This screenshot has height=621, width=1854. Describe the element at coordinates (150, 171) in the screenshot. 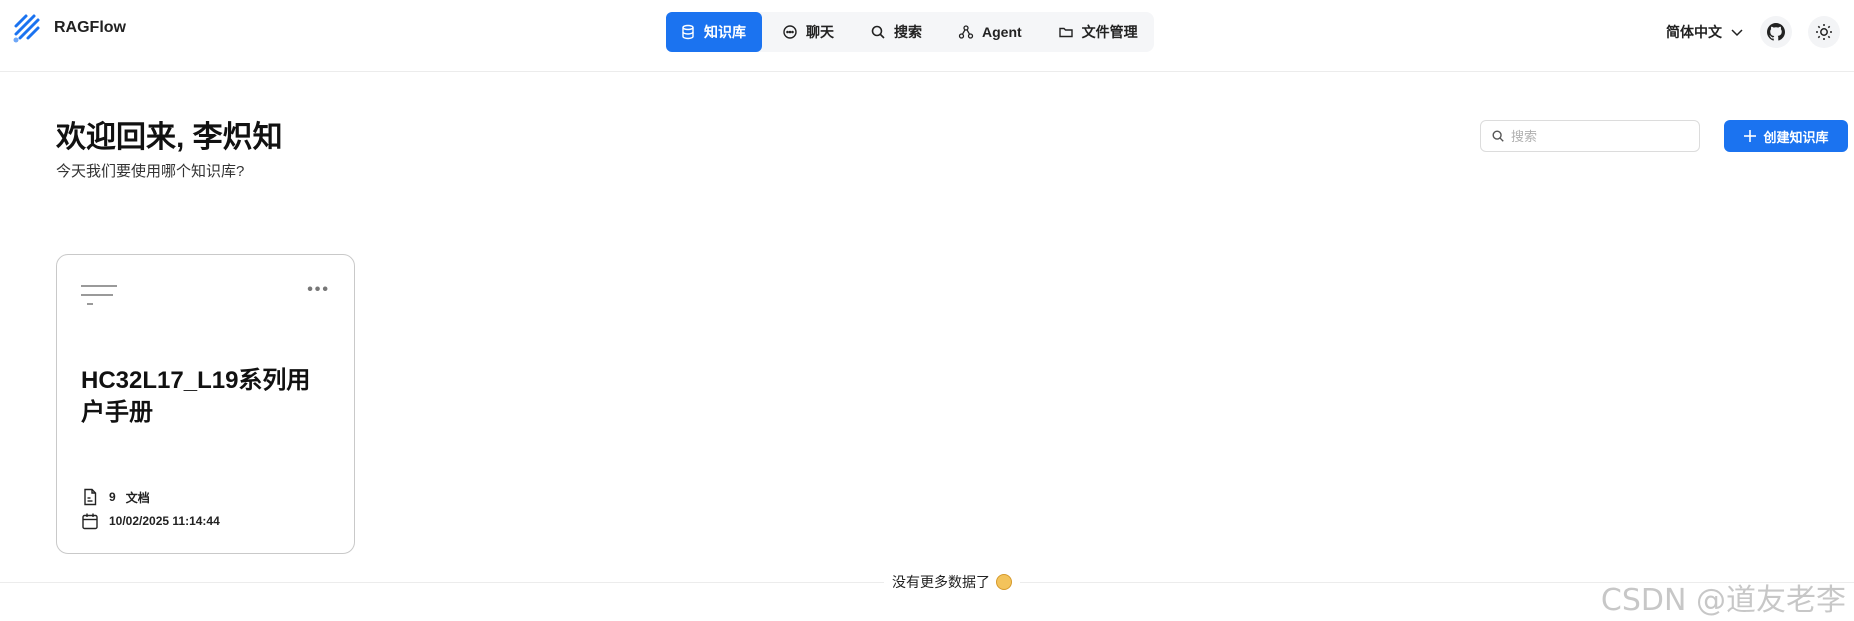

I see `welcome-subtitle: 今天我们要使用哪个知识库?` at that location.